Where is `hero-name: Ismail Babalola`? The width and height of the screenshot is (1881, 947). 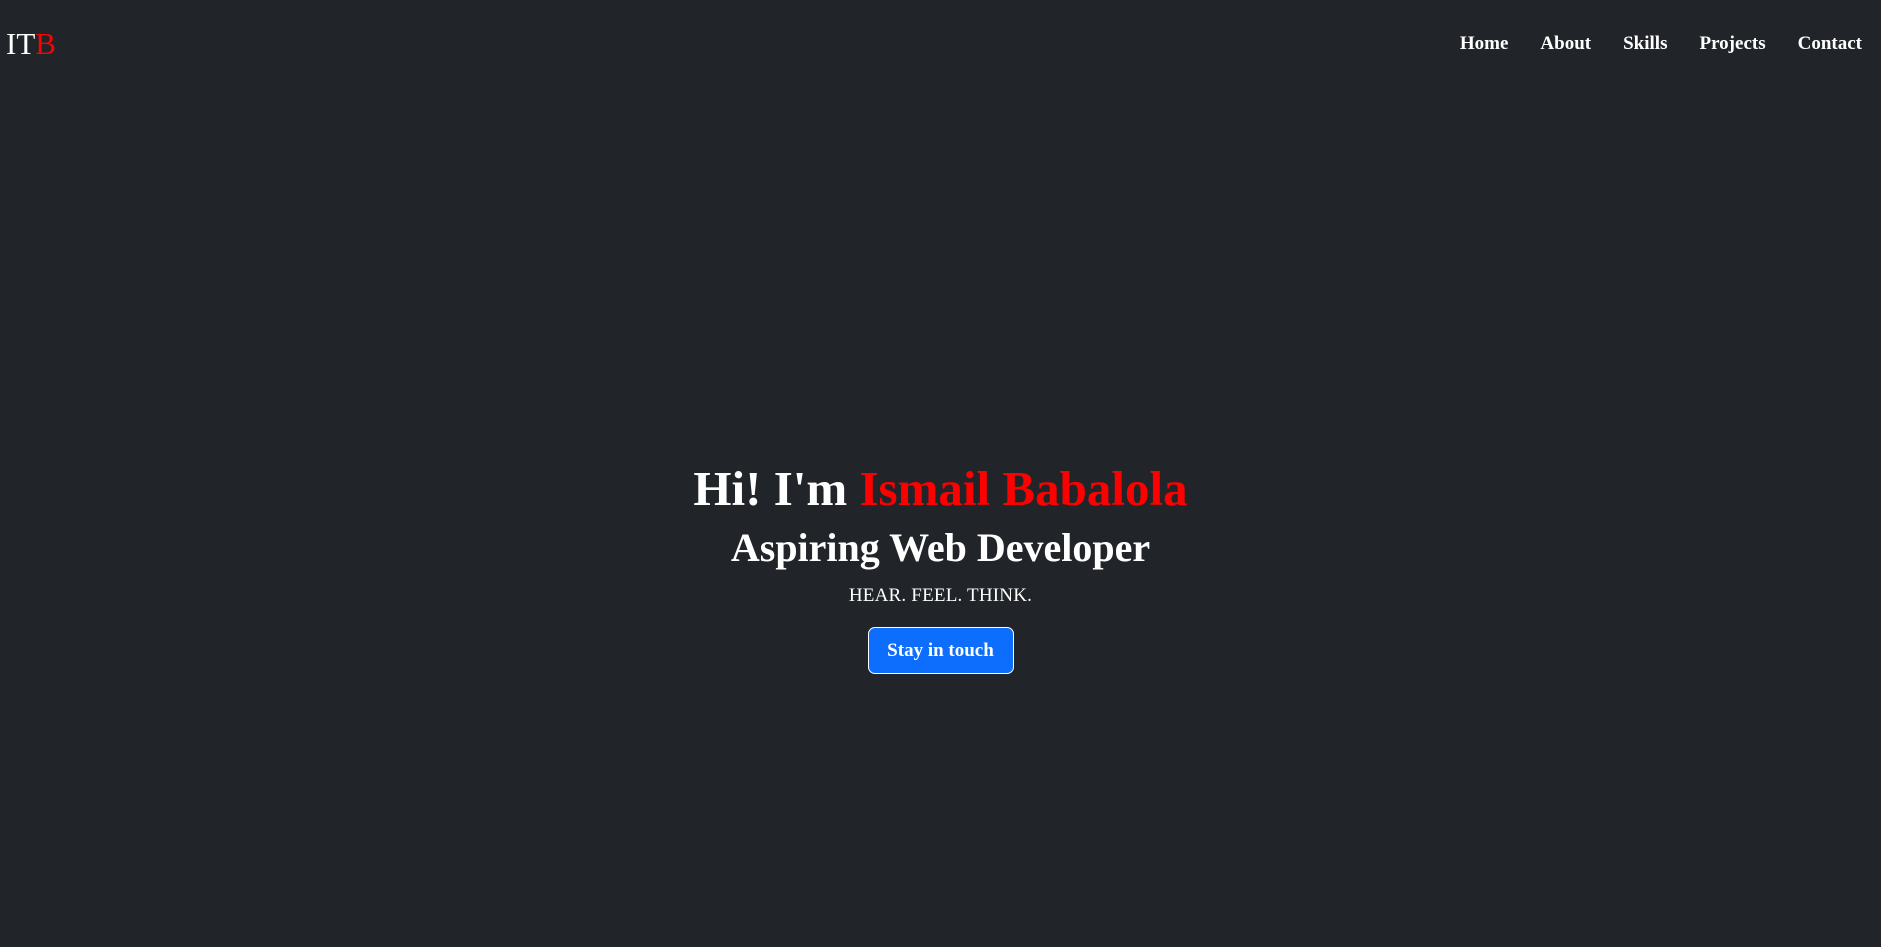
hero-name: Ismail Babalola is located at coordinates (1023, 488).